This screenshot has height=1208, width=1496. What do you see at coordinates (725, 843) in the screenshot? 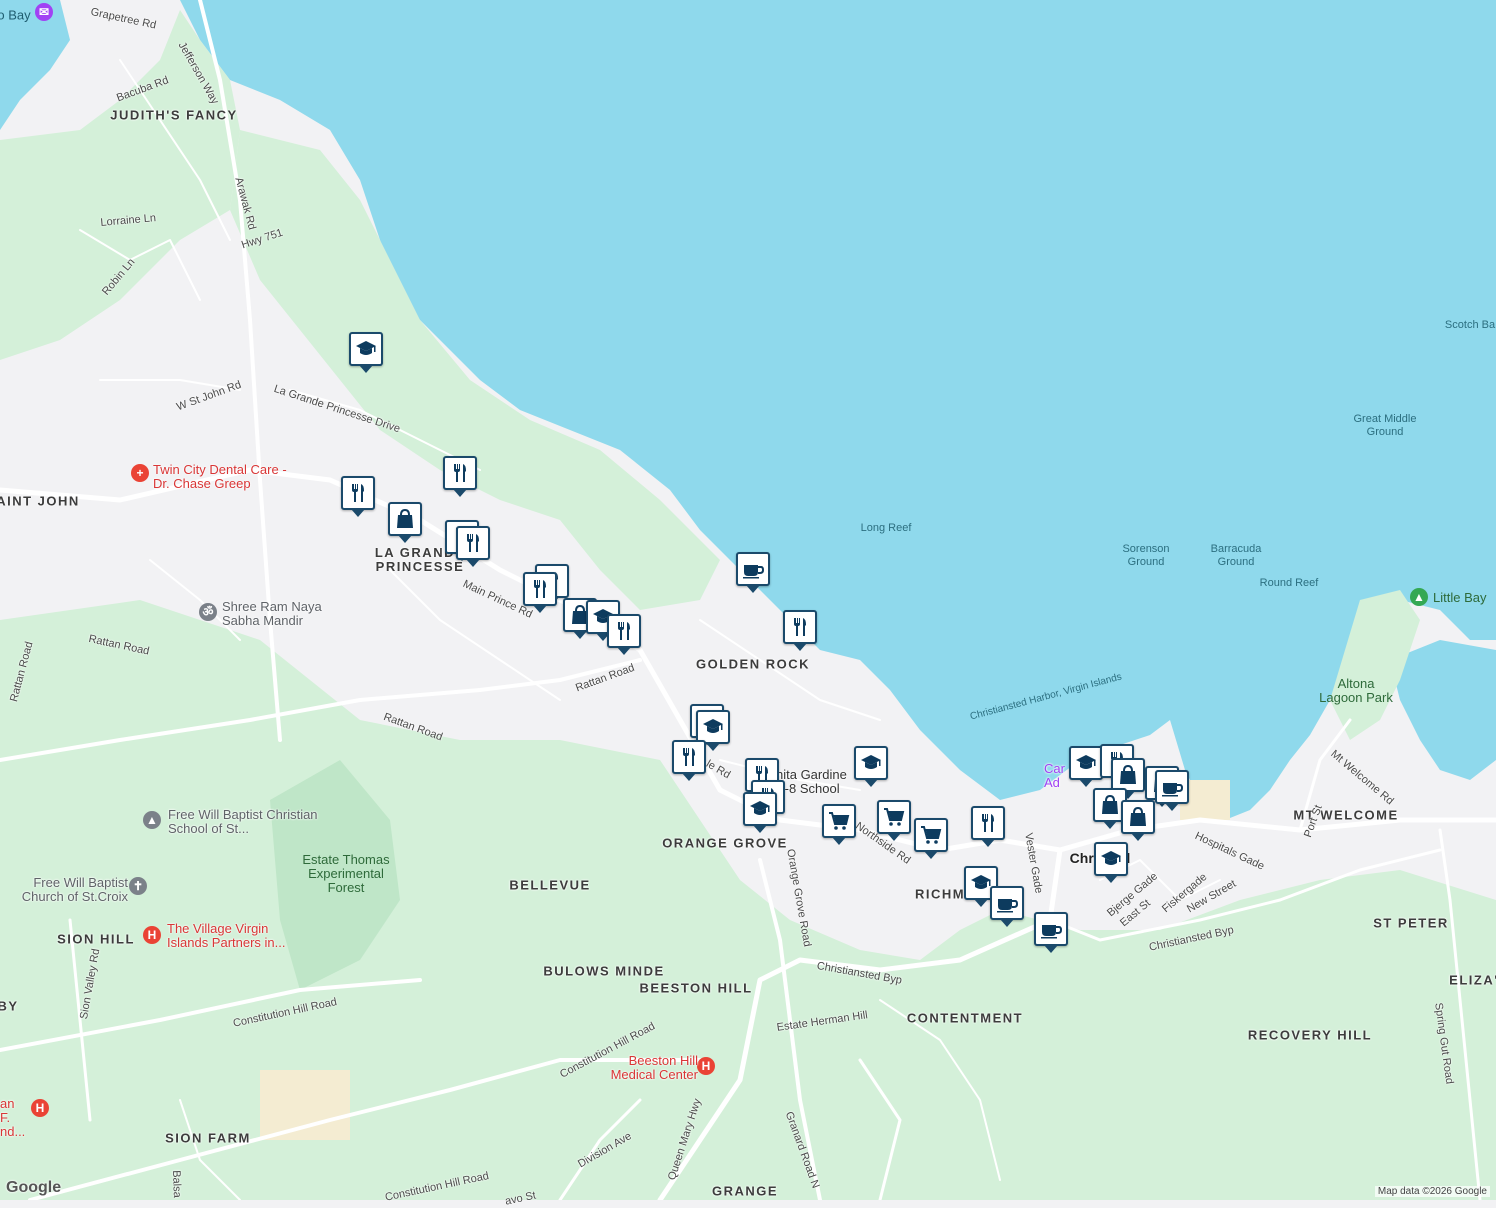
I see `area-label: ORANGE GROVE` at bounding box center [725, 843].